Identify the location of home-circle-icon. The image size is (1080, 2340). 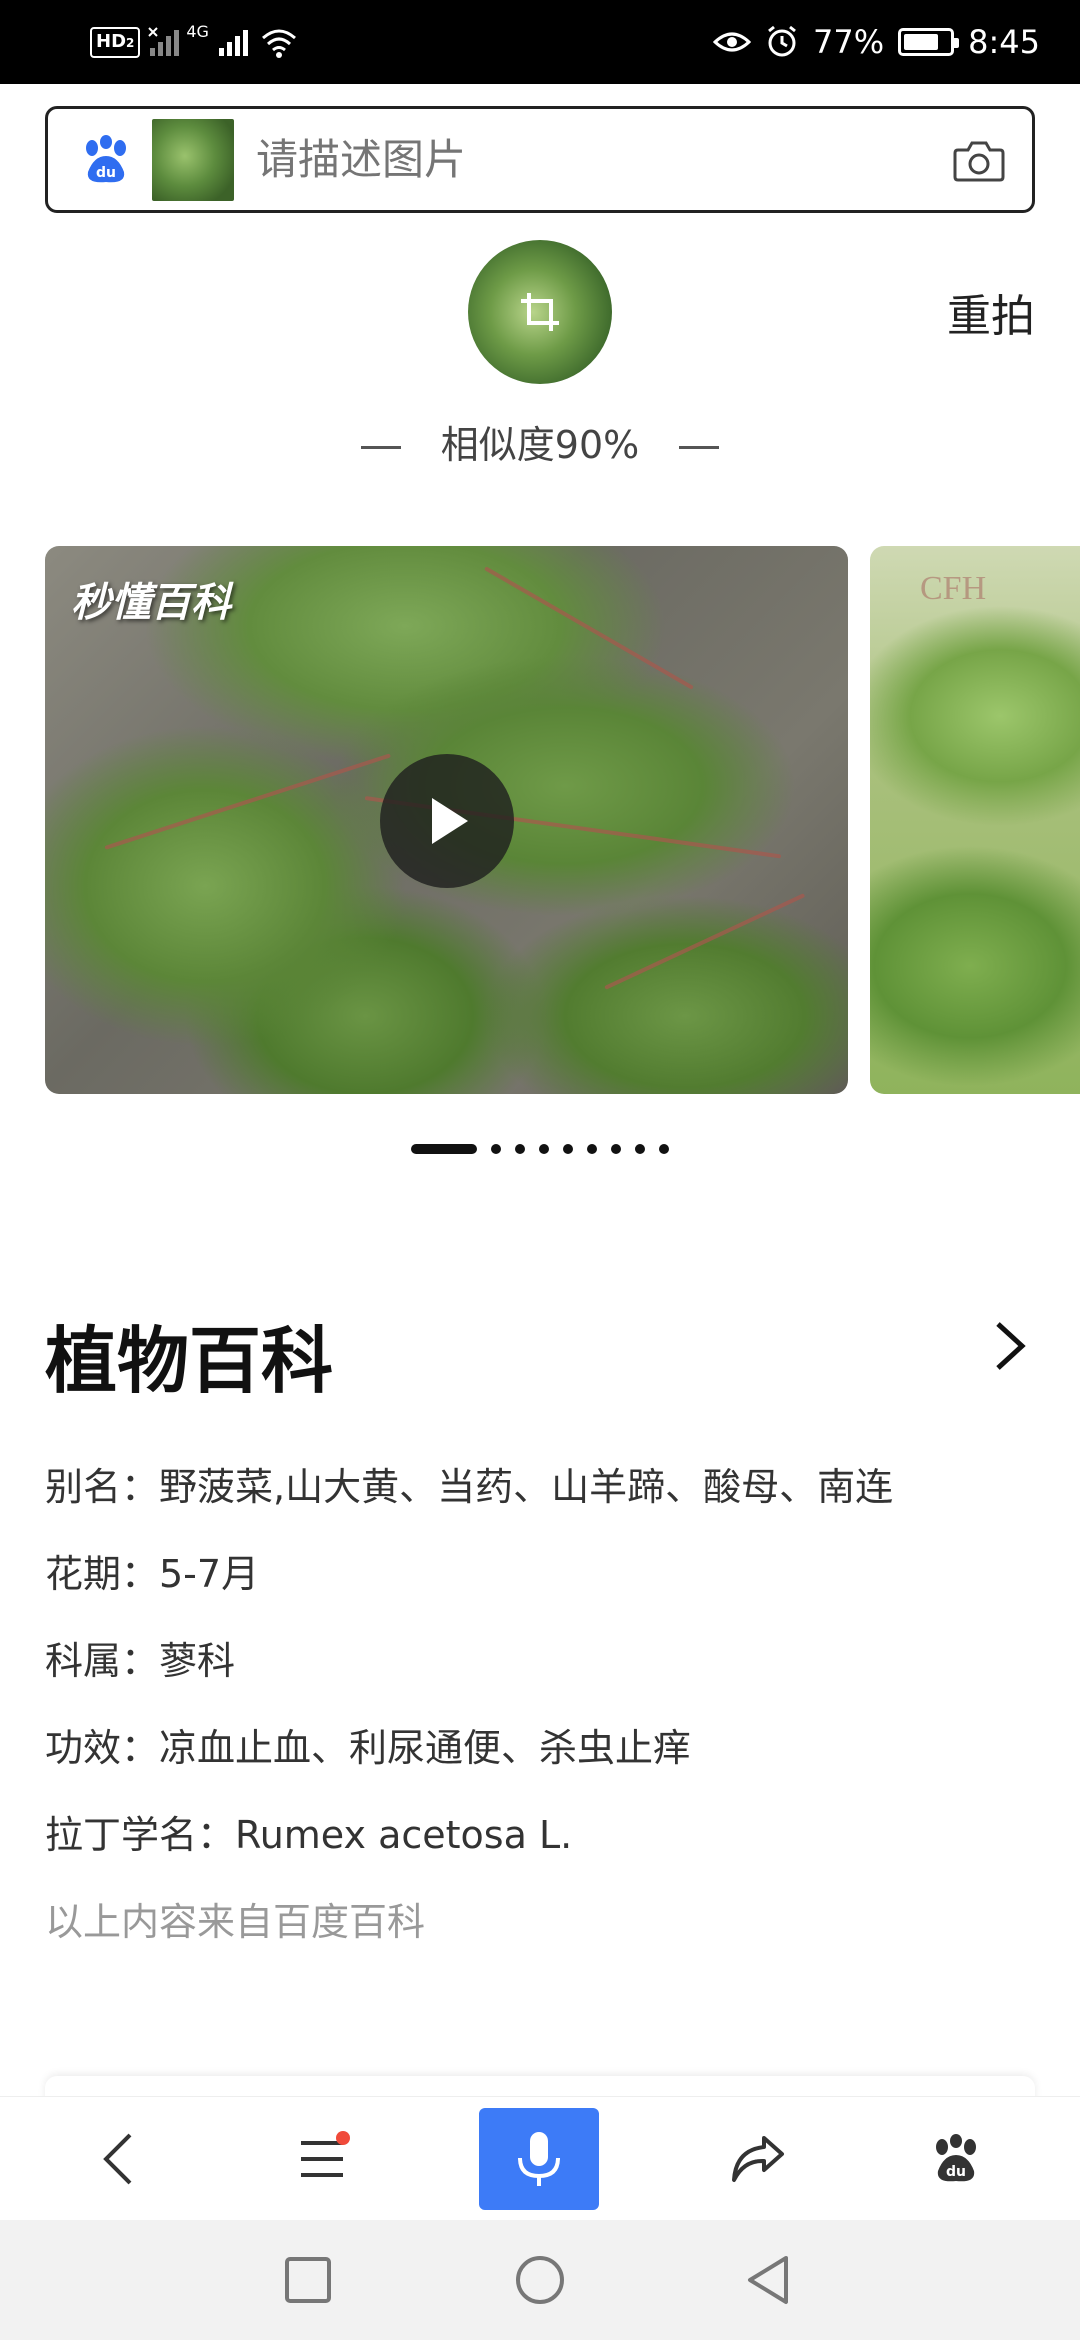
(540, 2280).